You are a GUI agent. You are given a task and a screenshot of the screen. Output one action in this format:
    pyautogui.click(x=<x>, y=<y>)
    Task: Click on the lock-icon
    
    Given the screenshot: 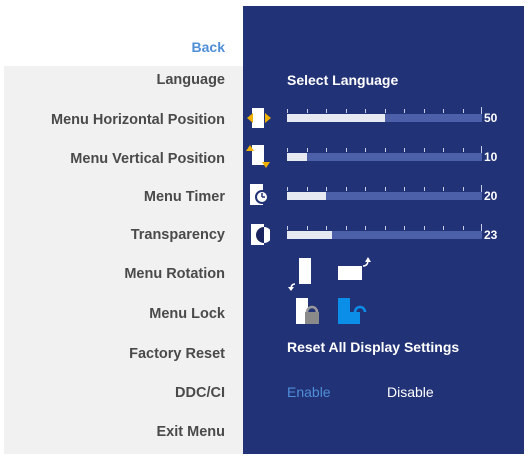 What is the action you would take?
    pyautogui.click(x=309, y=312)
    